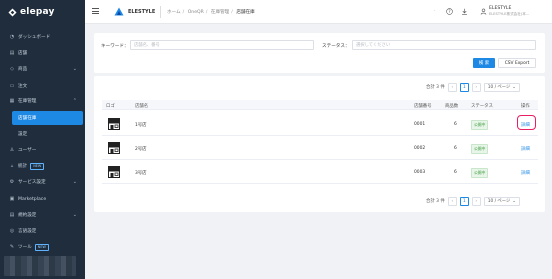 This screenshot has width=552, height=279. I want to click on col-status: ステータス, so click(482, 106).